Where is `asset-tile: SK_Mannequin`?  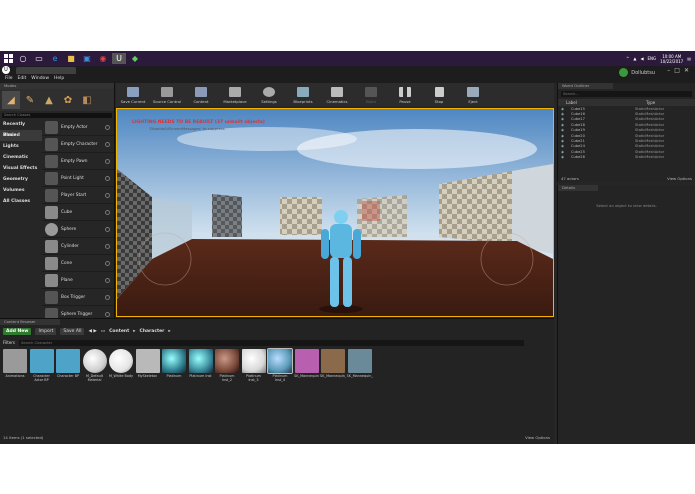 asset-tile: SK_Mannequin is located at coordinates (307, 365).